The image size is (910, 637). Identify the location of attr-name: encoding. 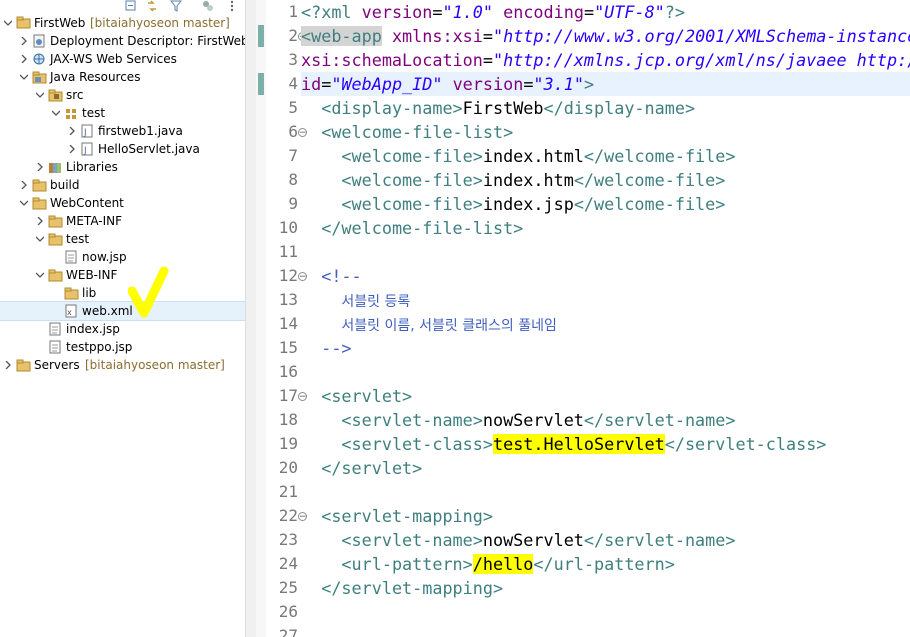
(543, 12).